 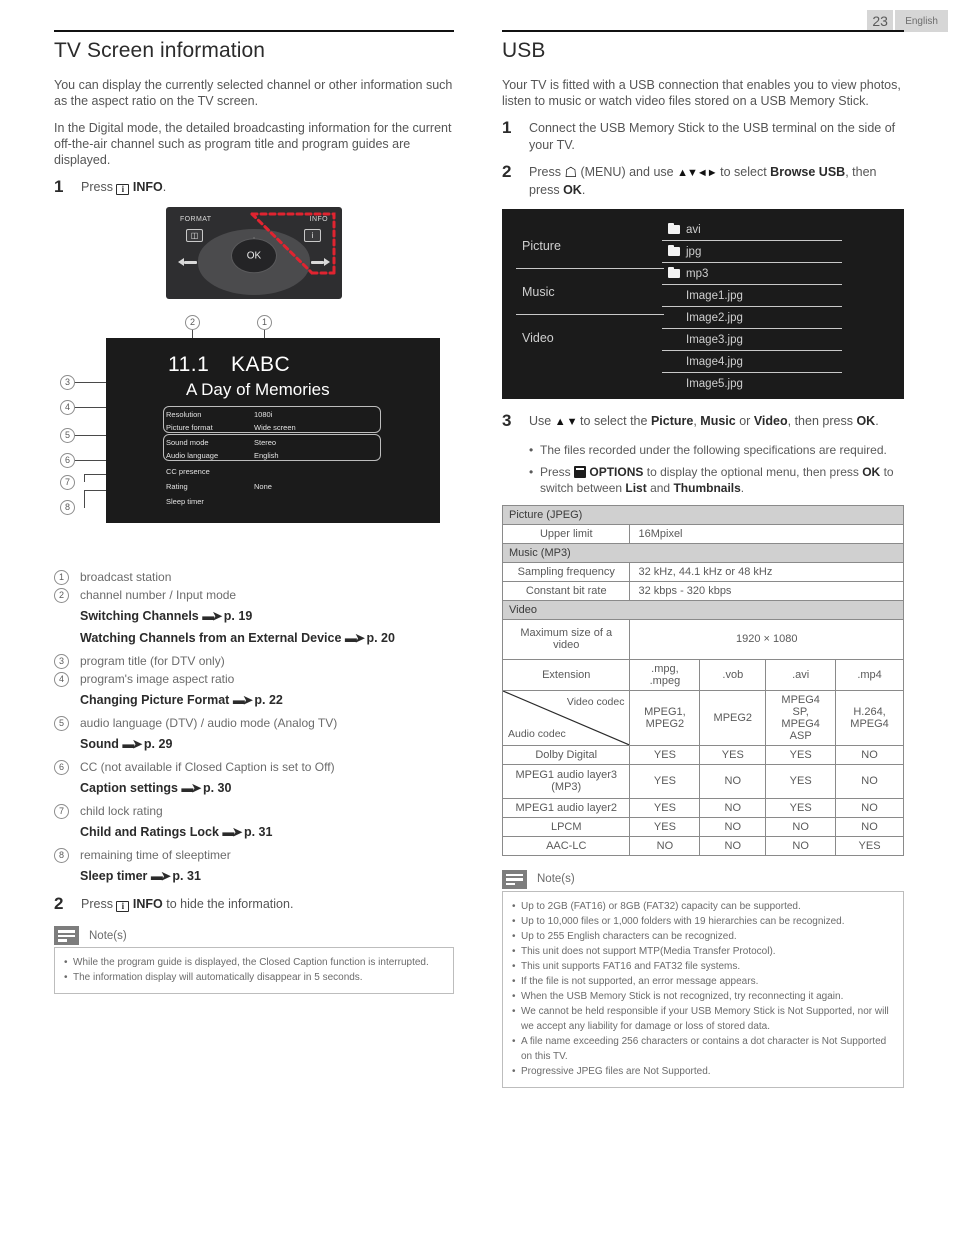 I want to click on callout-6: 6, so click(x=67, y=460).